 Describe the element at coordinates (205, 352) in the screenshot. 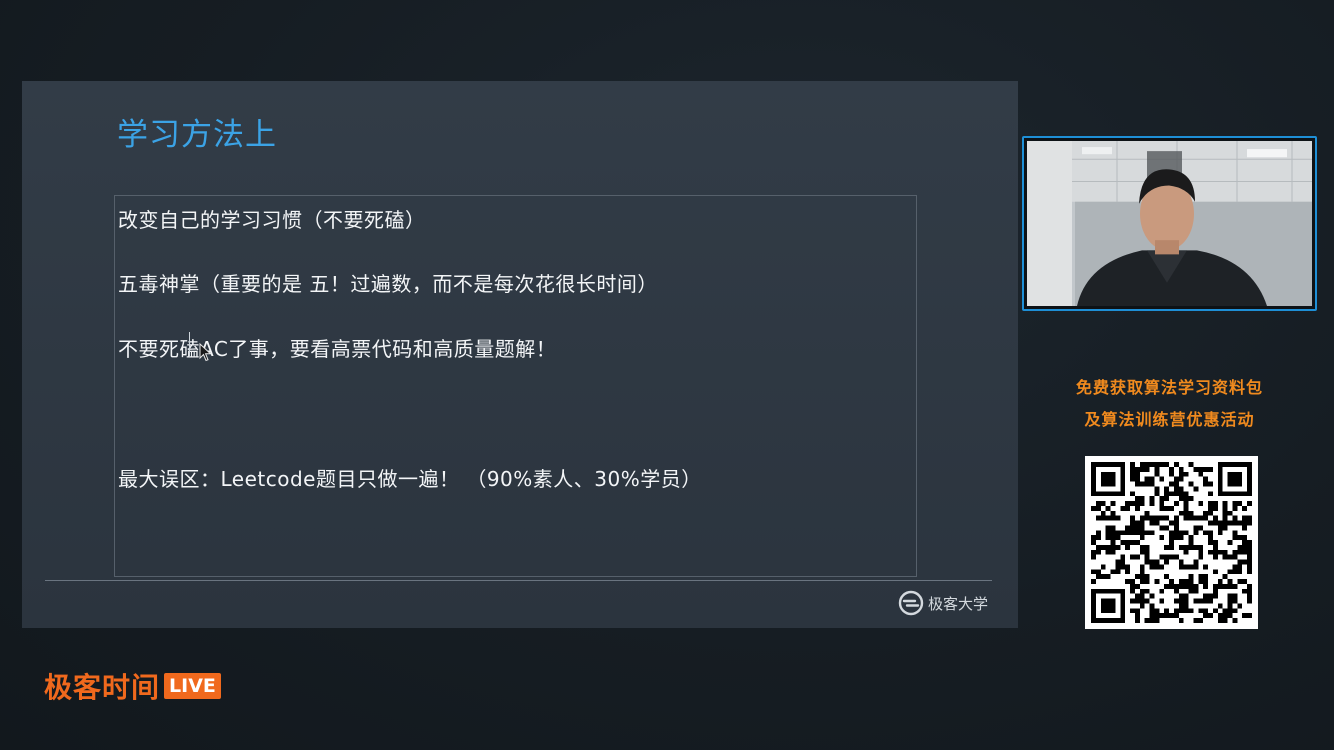

I see `mouse-pointer-icon` at that location.